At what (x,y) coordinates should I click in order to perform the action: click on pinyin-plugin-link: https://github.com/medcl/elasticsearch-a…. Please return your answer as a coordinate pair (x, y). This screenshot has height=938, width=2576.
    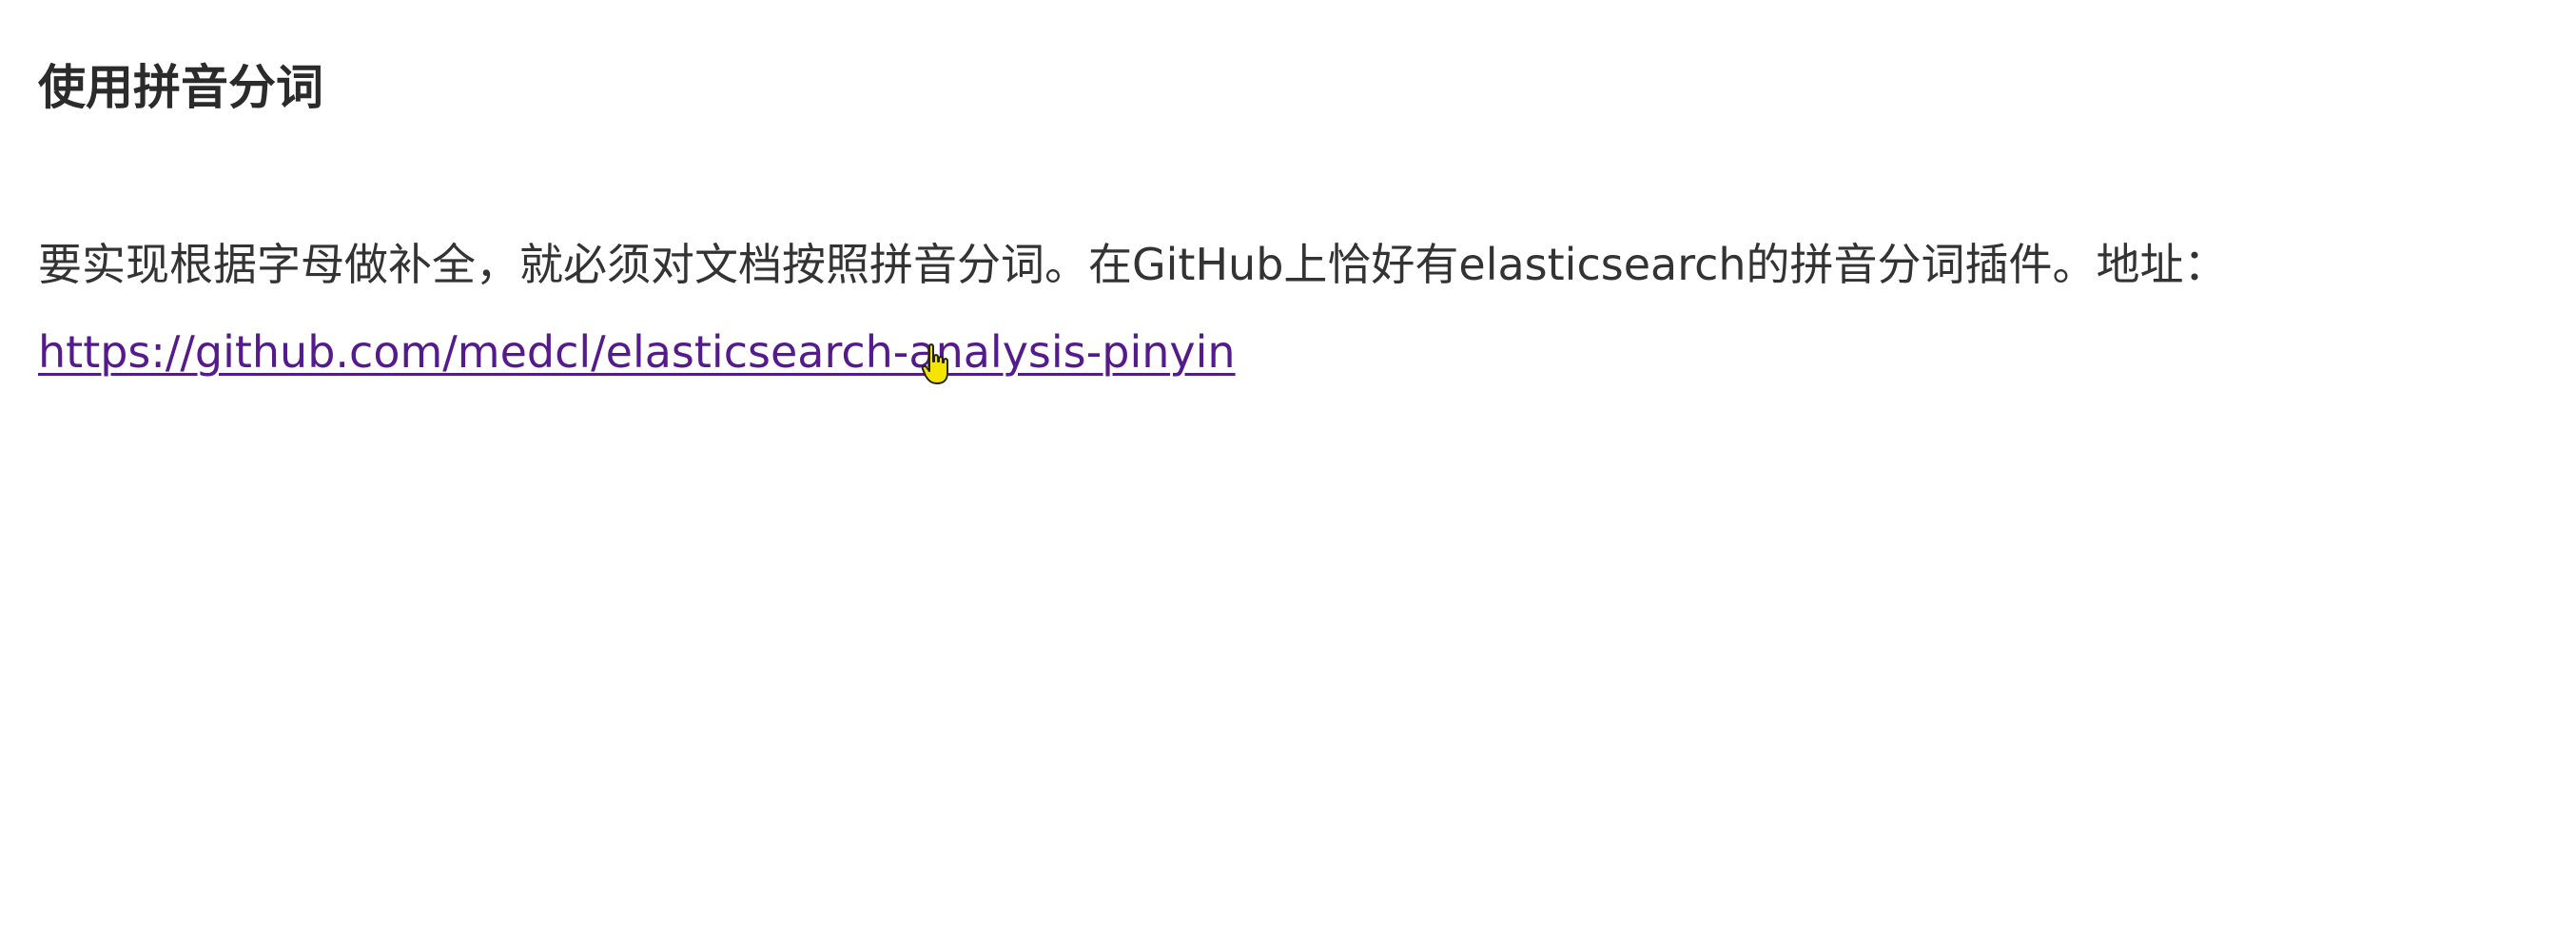
    Looking at the image, I should click on (637, 352).